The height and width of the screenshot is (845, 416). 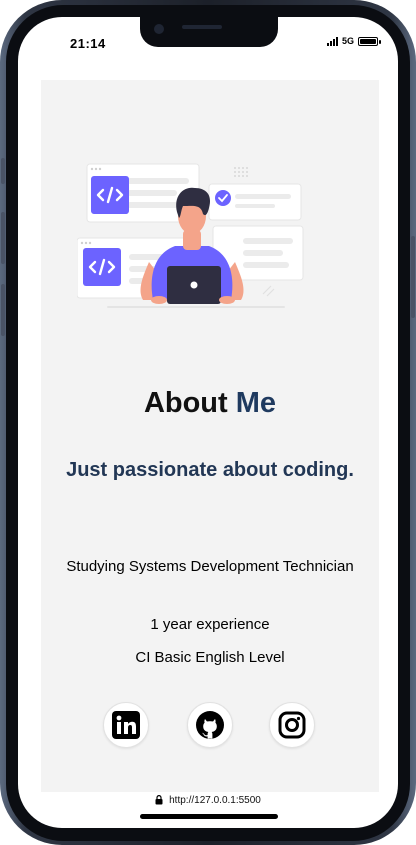 What do you see at coordinates (3, 310) in the screenshot?
I see `volume-down-button` at bounding box center [3, 310].